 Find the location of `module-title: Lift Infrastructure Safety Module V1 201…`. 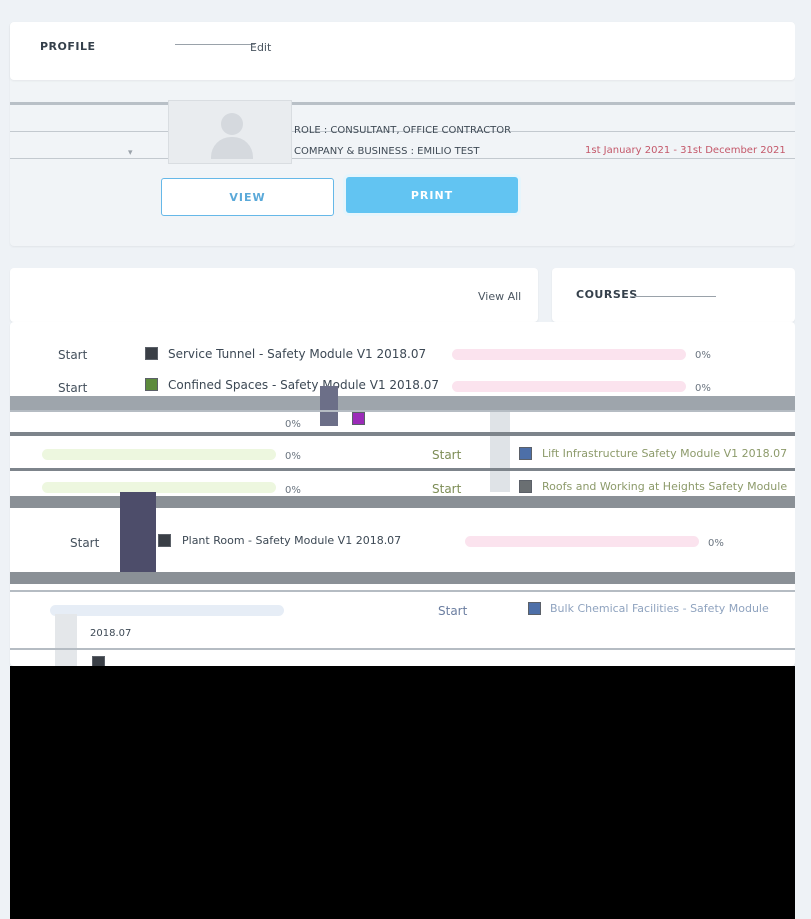

module-title: Lift Infrastructure Safety Module V1 201… is located at coordinates (667, 453).